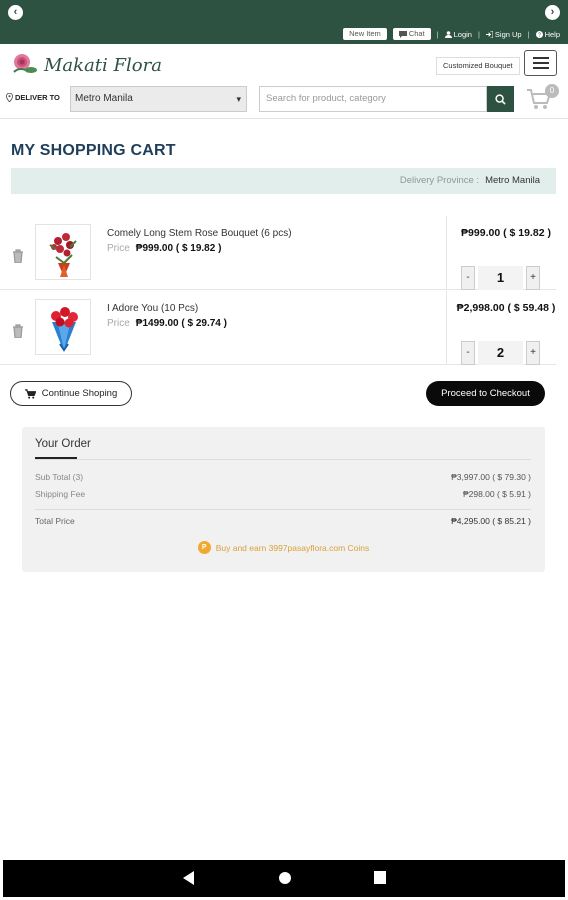 The height and width of the screenshot is (900, 568). Describe the element at coordinates (506, 308) in the screenshot. I see `line-total: ₱2,998.00 ( $ 59.48 )` at that location.